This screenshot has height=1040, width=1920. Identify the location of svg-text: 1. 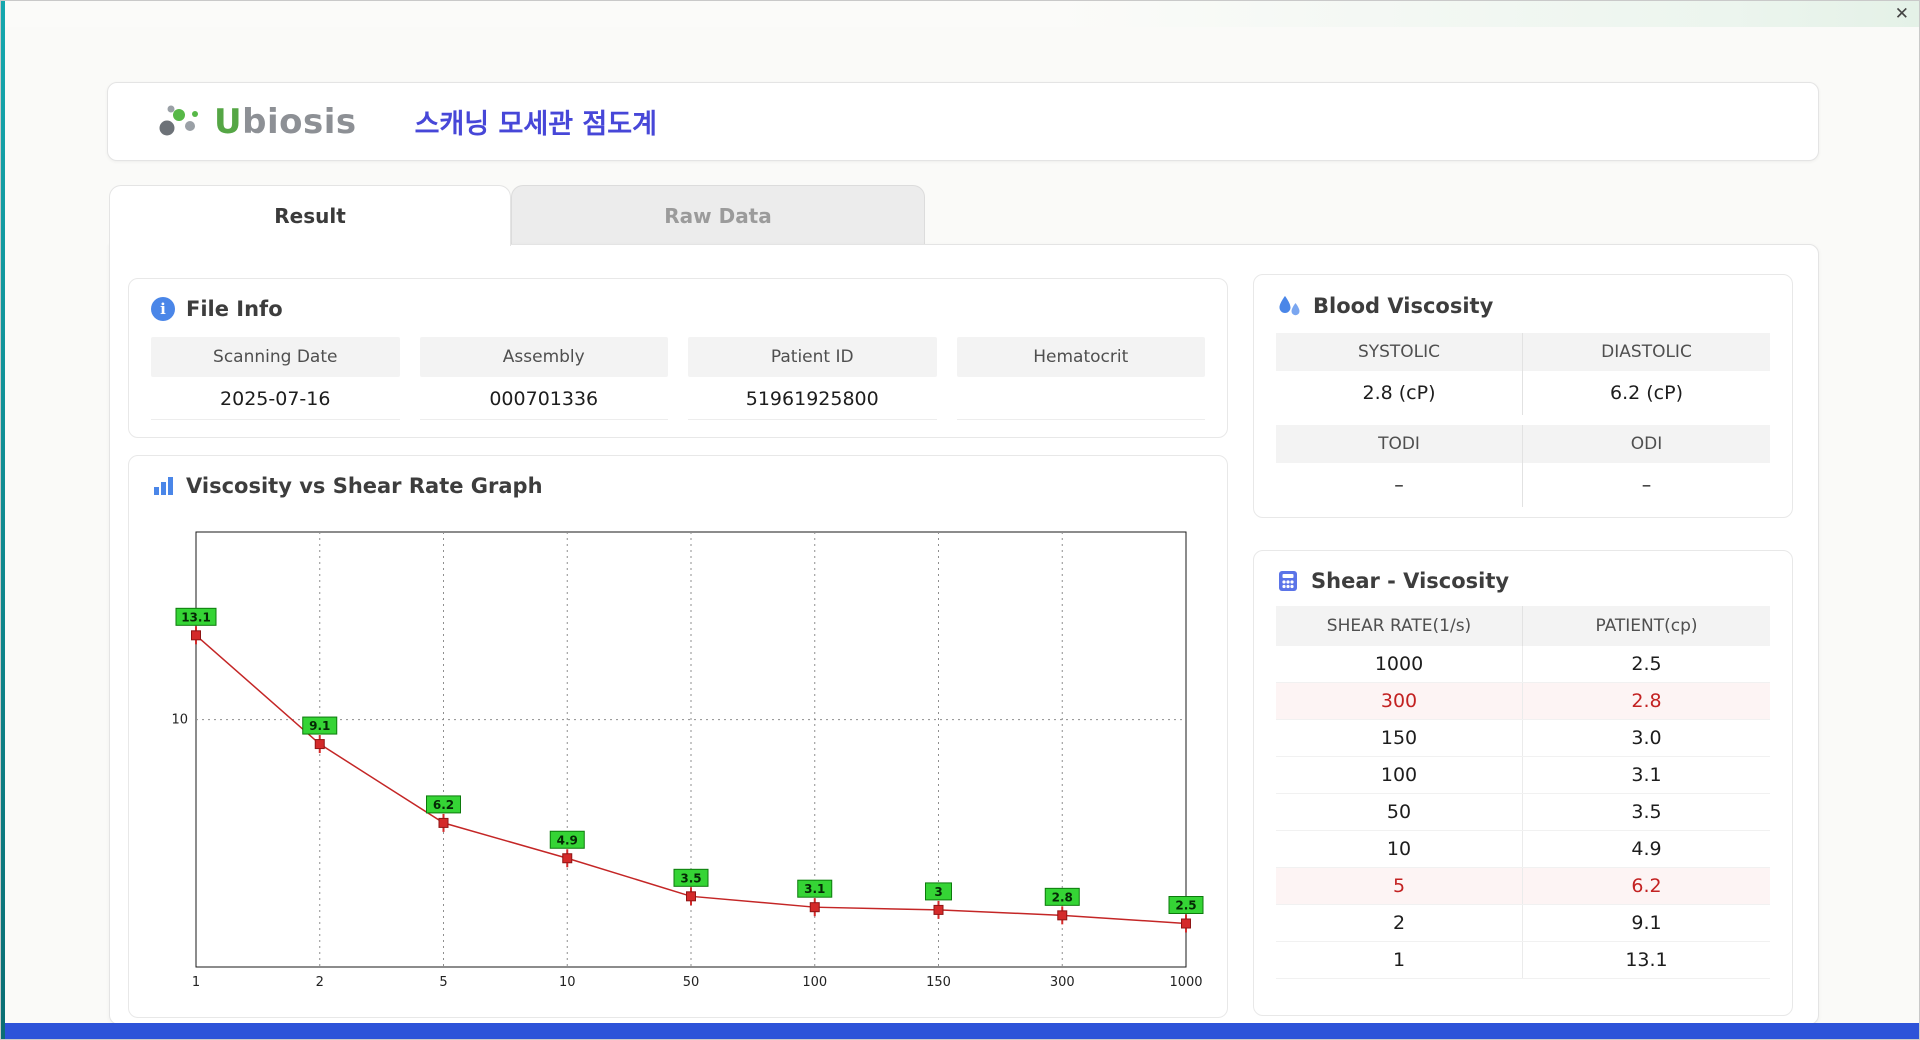
(196, 982).